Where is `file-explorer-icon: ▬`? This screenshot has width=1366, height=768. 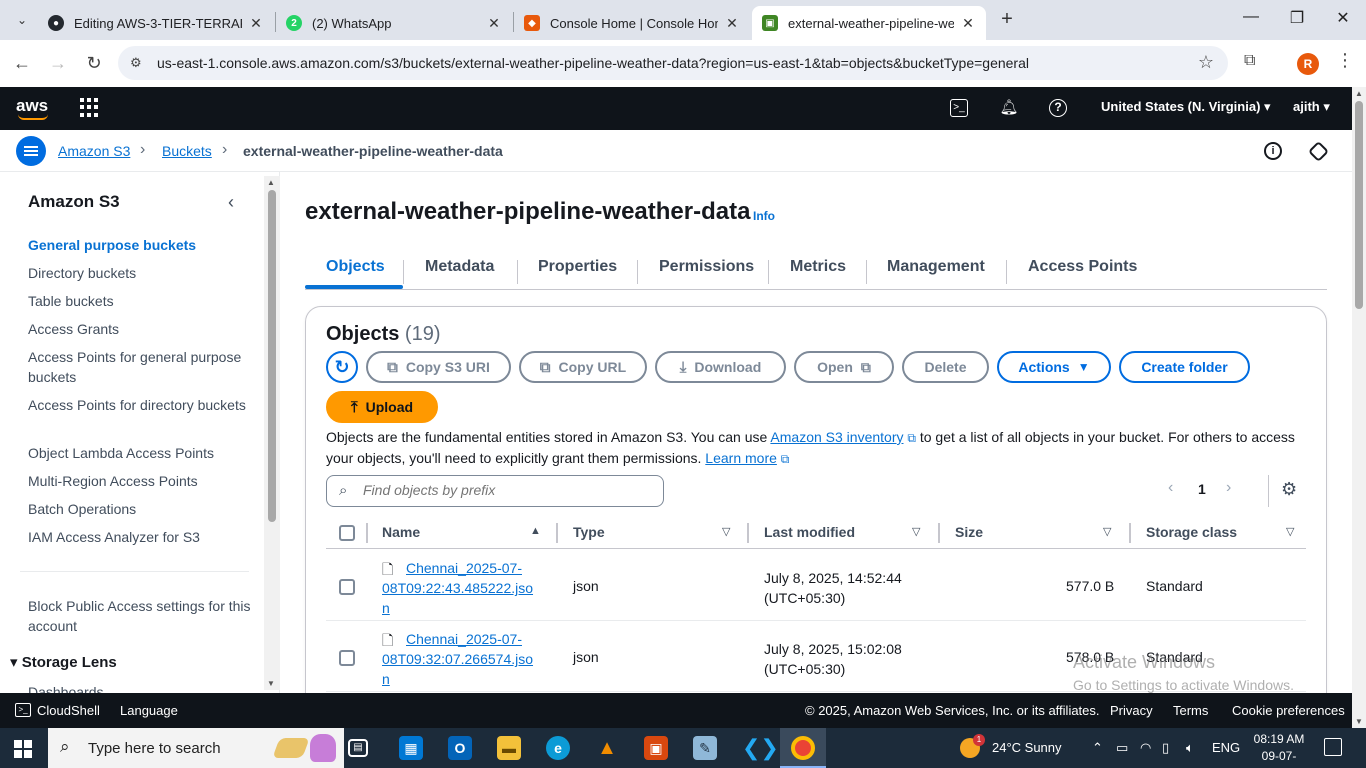
file-explorer-icon: ▬ is located at coordinates (509, 748).